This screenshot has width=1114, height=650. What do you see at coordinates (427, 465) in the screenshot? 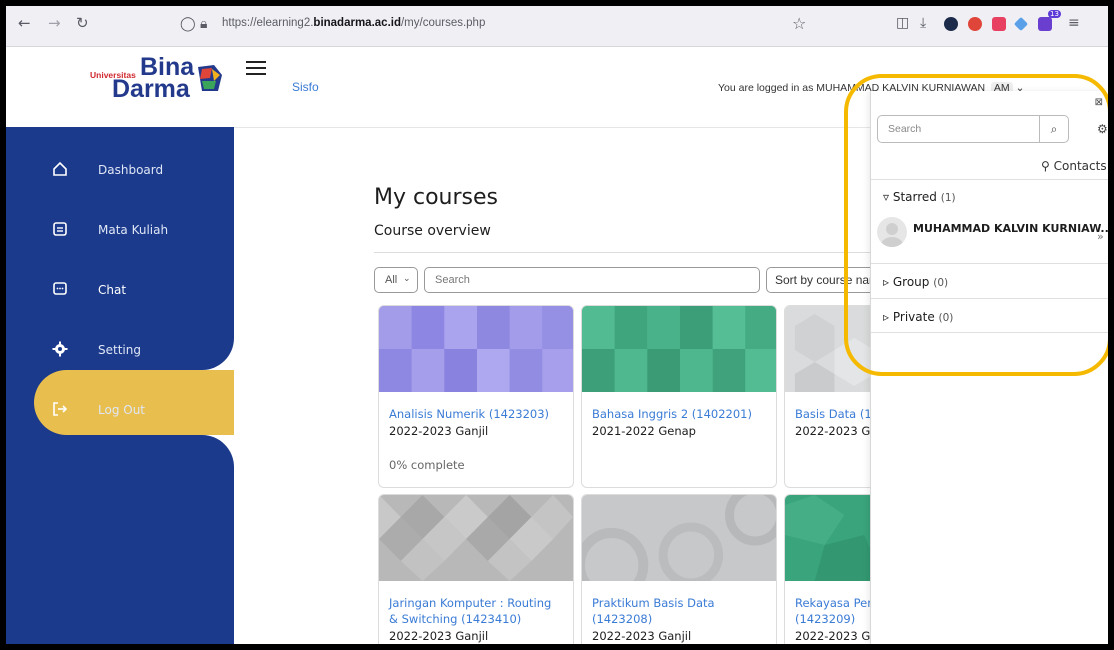
I see `course-progress: 0% complete` at bounding box center [427, 465].